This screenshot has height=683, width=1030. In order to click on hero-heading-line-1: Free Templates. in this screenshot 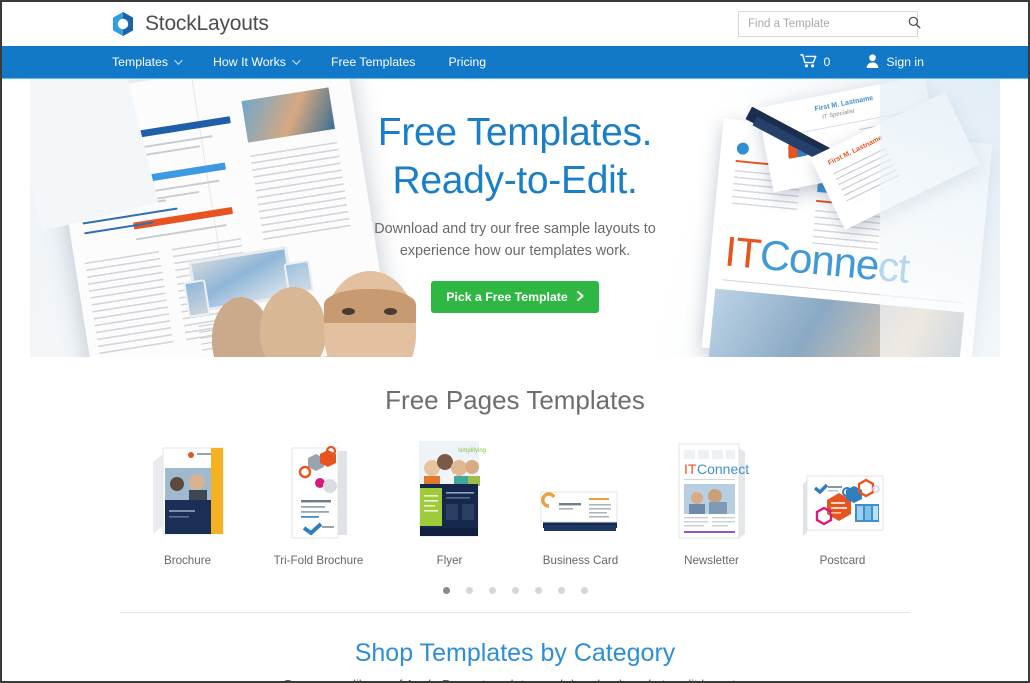, I will do `click(515, 132)`.